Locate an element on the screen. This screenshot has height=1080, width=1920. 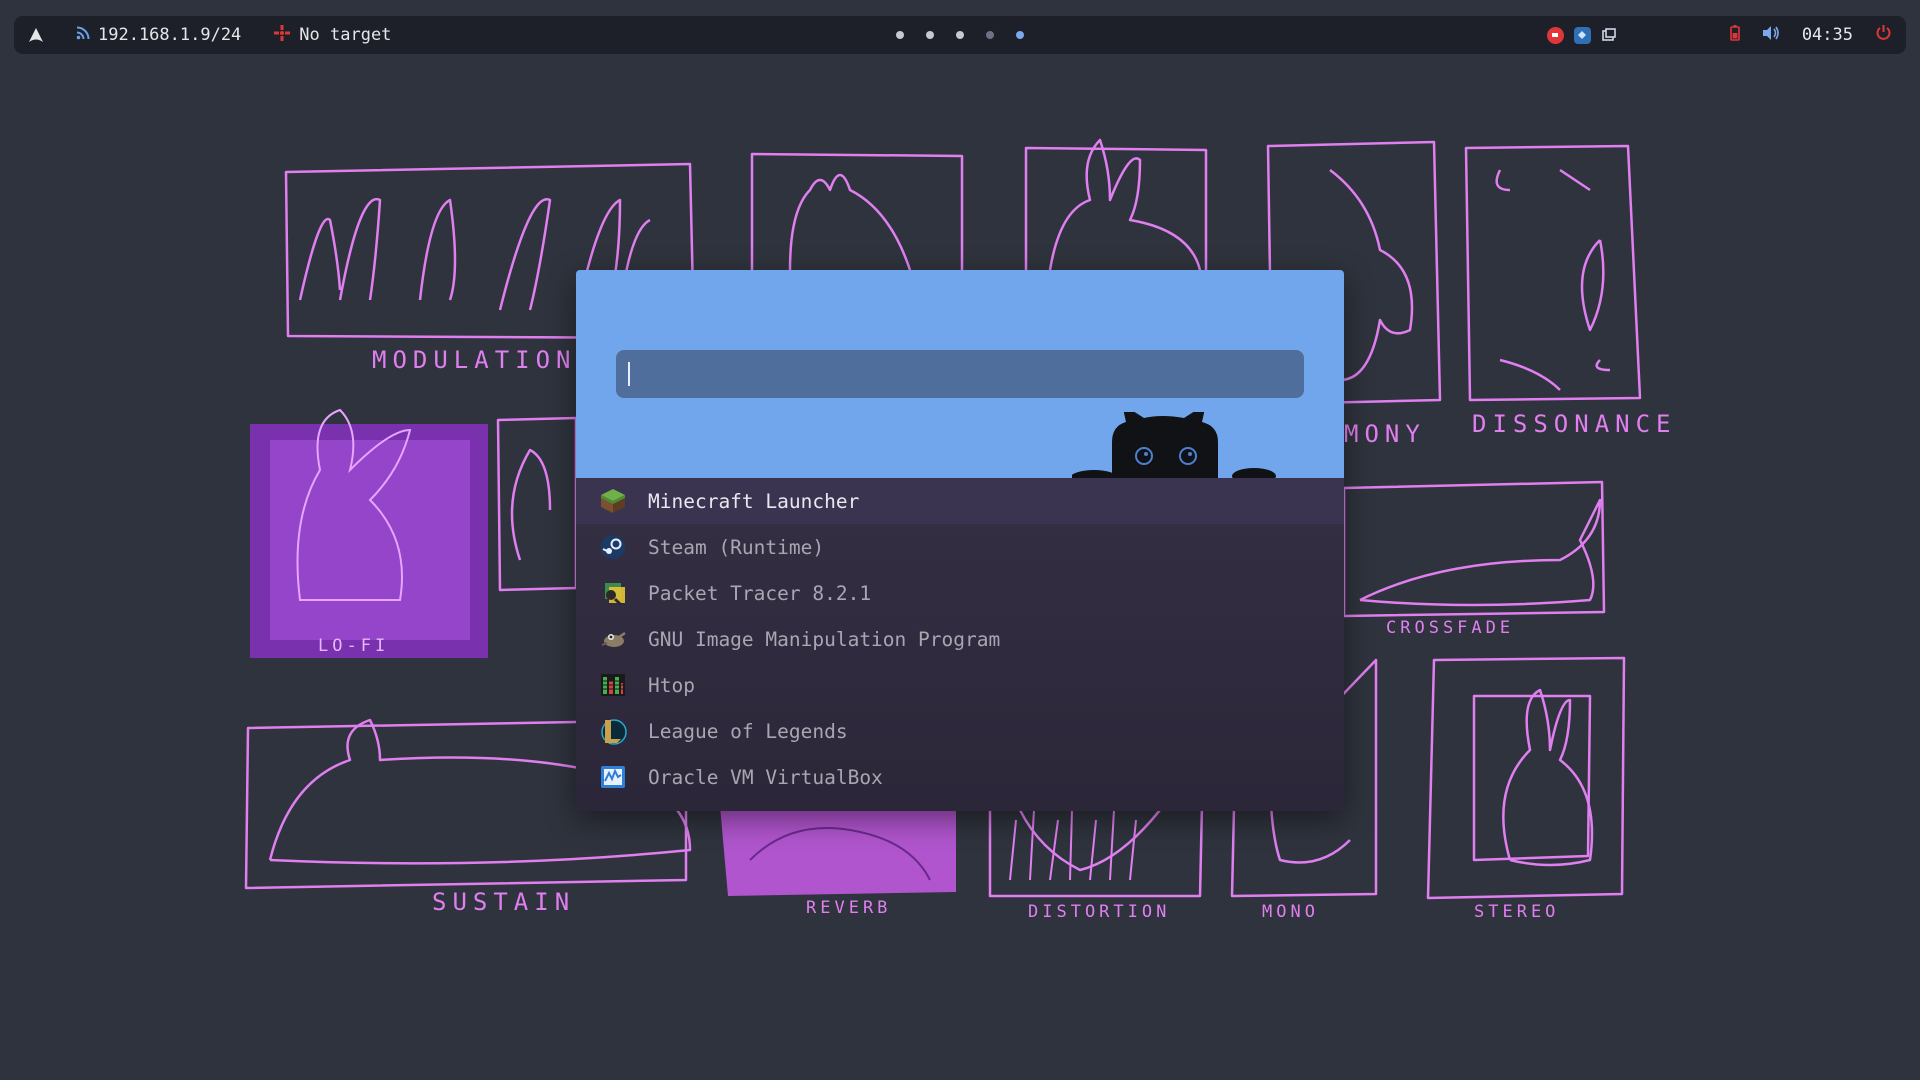
result-item-steam: Steam (Runtime) is located at coordinates (960, 547).